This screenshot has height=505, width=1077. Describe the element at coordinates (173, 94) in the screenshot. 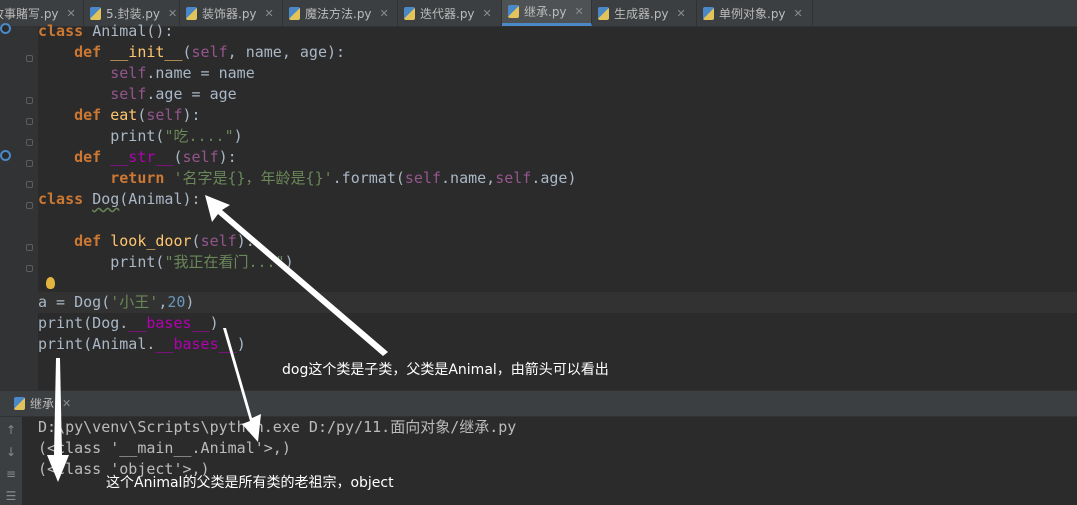

I see `code-line: self.age = age` at that location.